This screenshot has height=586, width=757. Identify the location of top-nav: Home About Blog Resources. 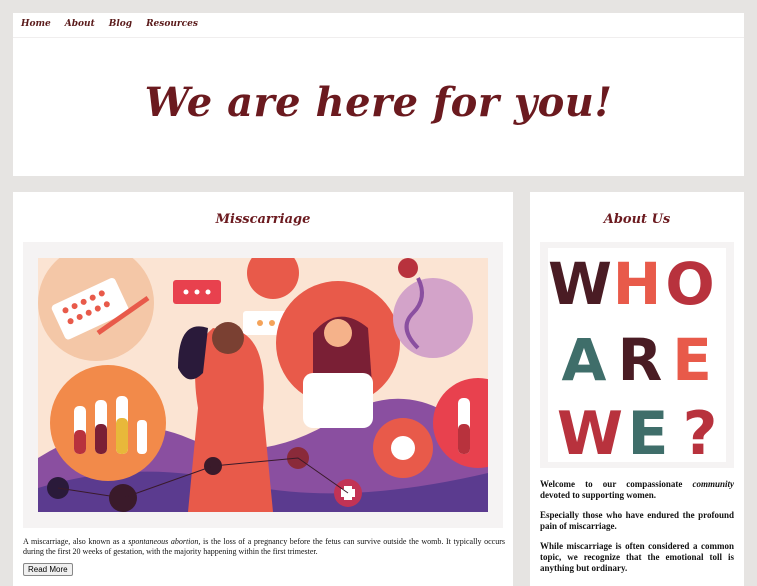
(109, 24).